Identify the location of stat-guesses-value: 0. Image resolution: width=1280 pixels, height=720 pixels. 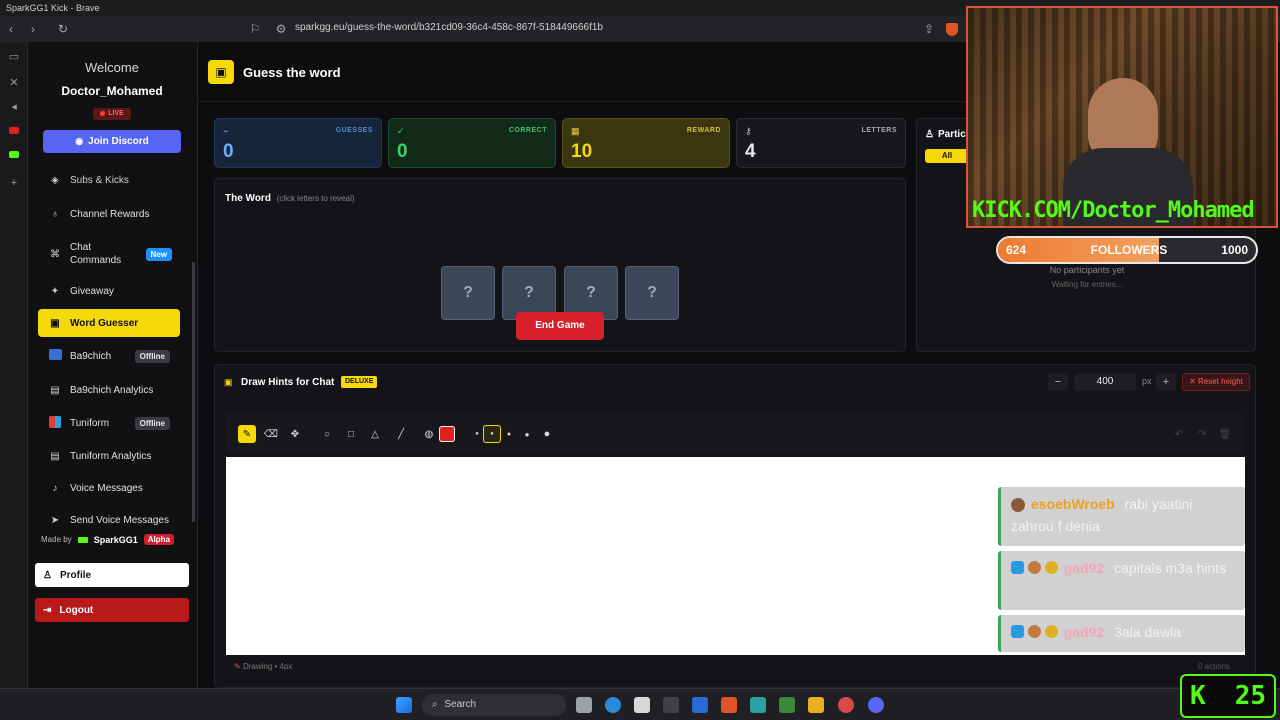
(228, 151).